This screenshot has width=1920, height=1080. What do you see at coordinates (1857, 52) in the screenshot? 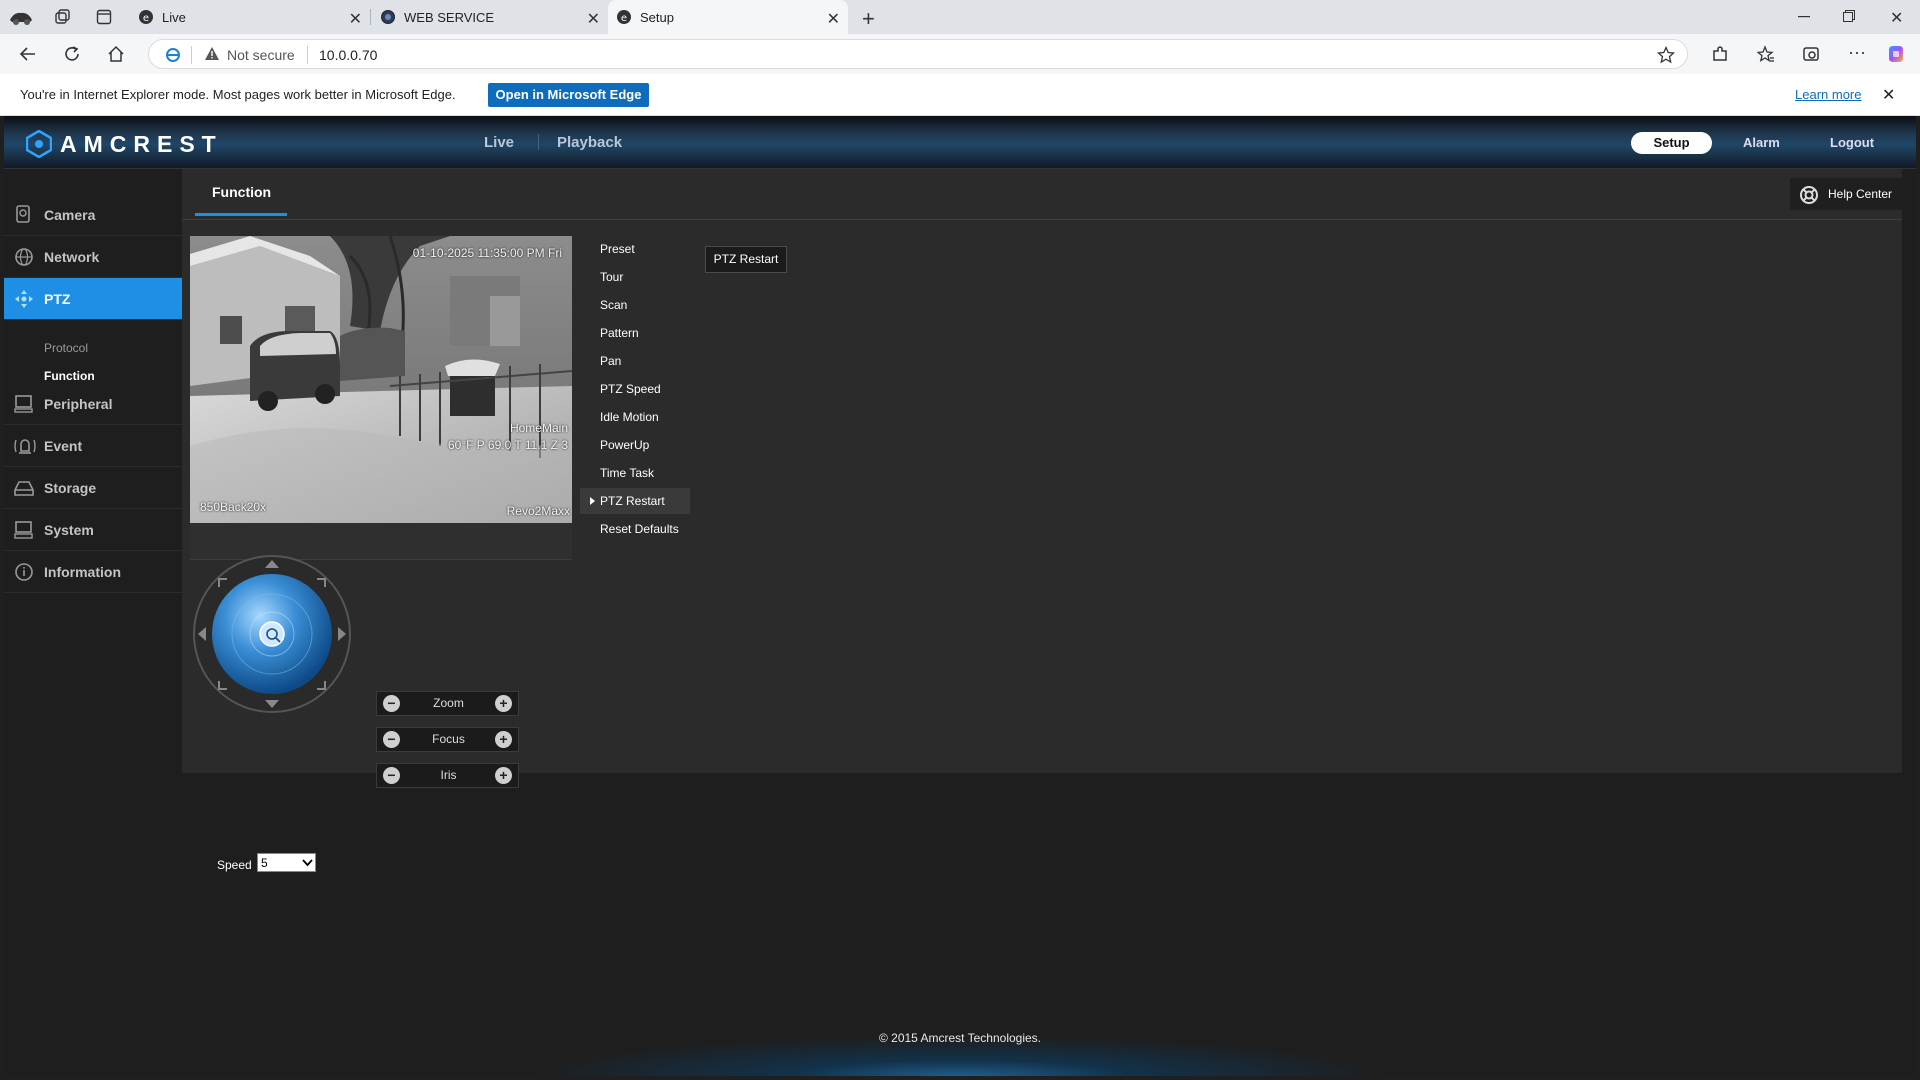
I see `more-menu-icon: ···` at bounding box center [1857, 52].